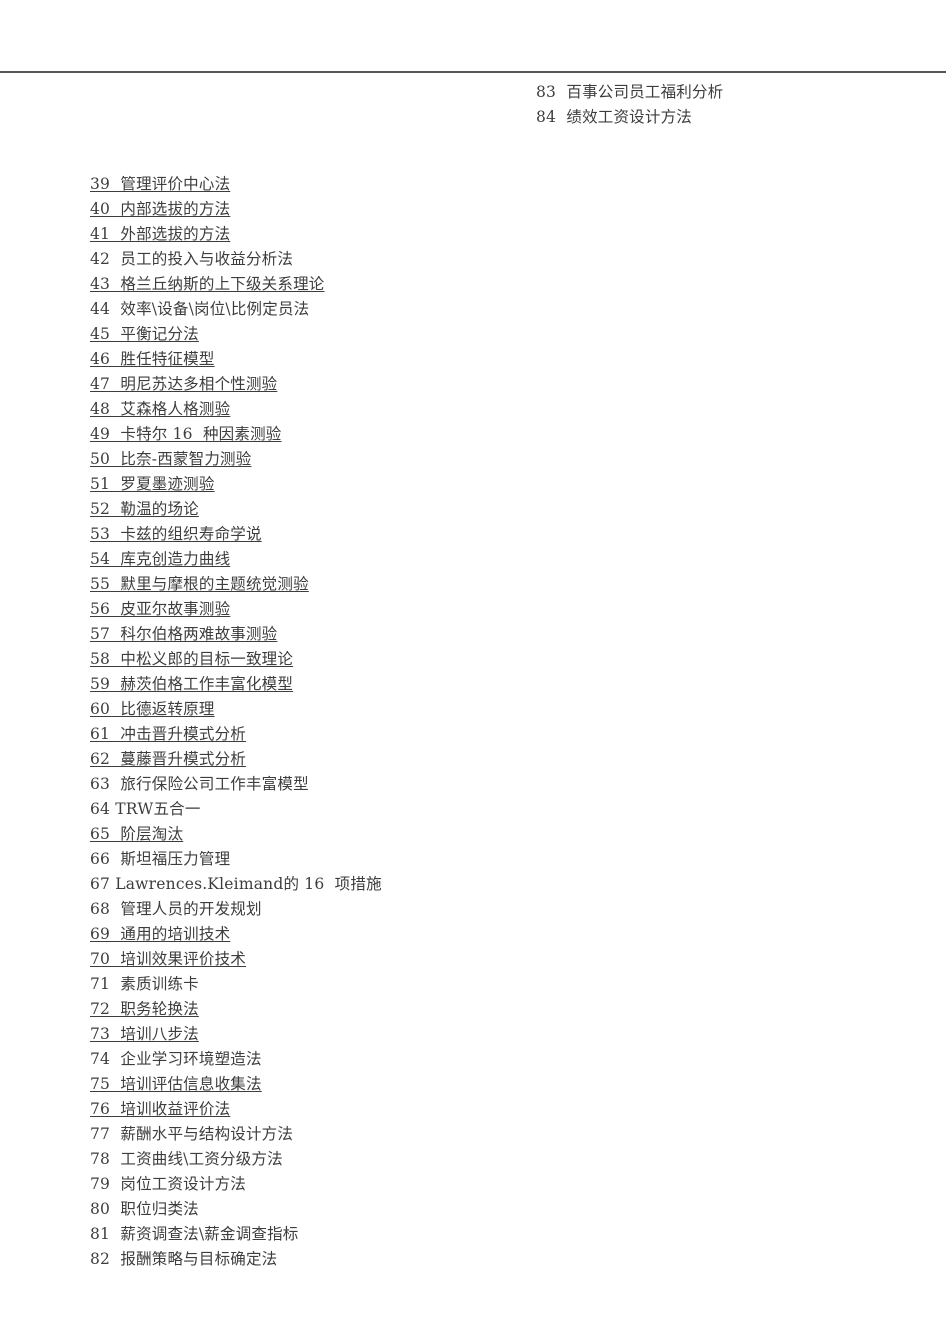 The width and height of the screenshot is (950, 1344). I want to click on toc-entry: 60 比德返转原理, so click(480, 709).